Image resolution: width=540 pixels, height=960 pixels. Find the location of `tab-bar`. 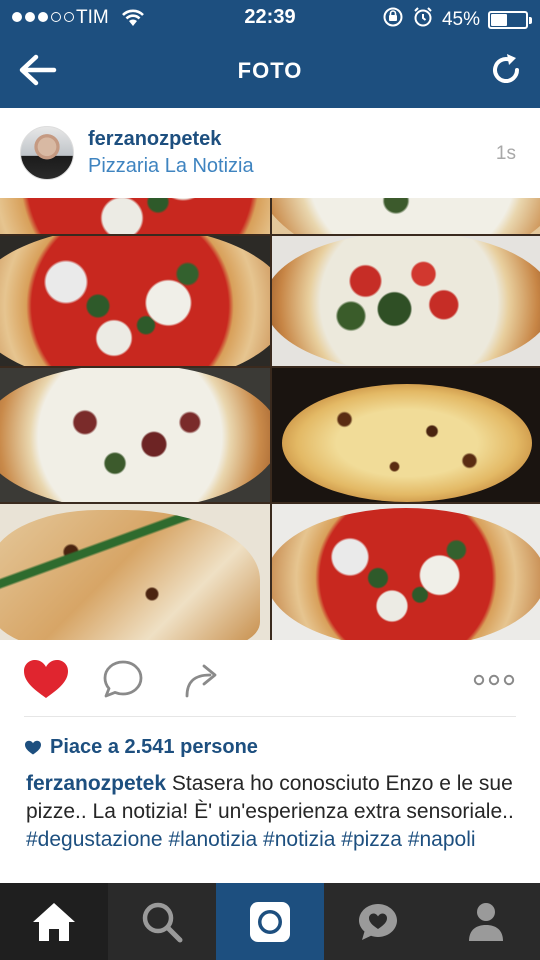

tab-bar is located at coordinates (270, 921).